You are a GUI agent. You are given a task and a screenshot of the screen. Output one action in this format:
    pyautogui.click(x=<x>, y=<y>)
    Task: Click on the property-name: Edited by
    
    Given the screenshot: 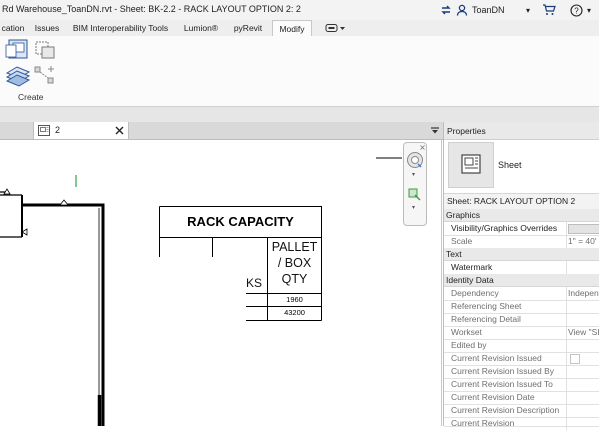 What is the action you would take?
    pyautogui.click(x=469, y=345)
    